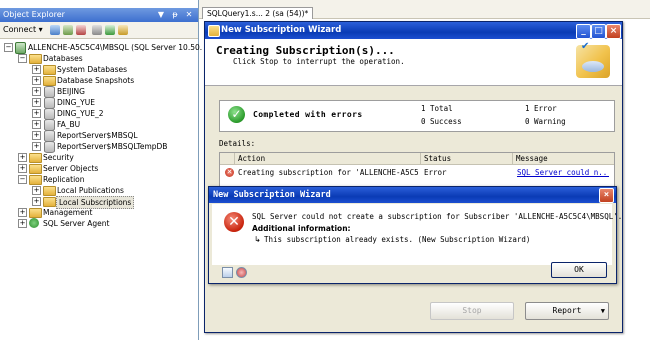 This screenshot has height=340, width=650. I want to click on column-header-action: Action, so click(320, 158).